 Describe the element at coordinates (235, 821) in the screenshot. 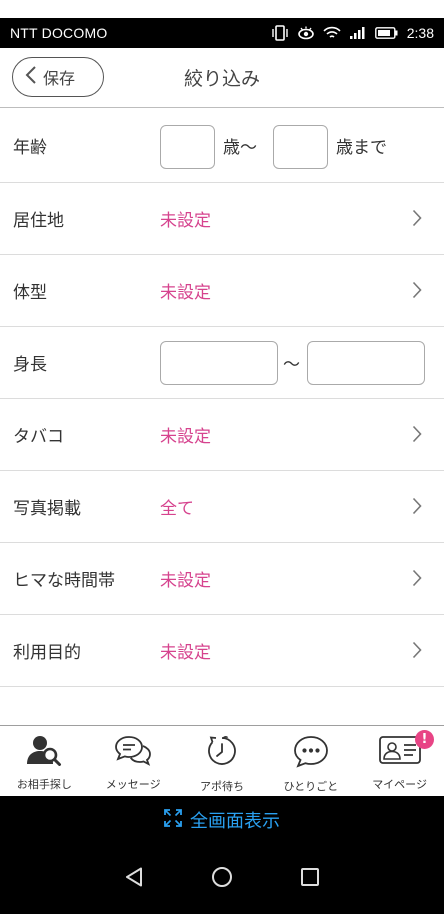

I see `fullscreen-label: 全画面表示` at that location.